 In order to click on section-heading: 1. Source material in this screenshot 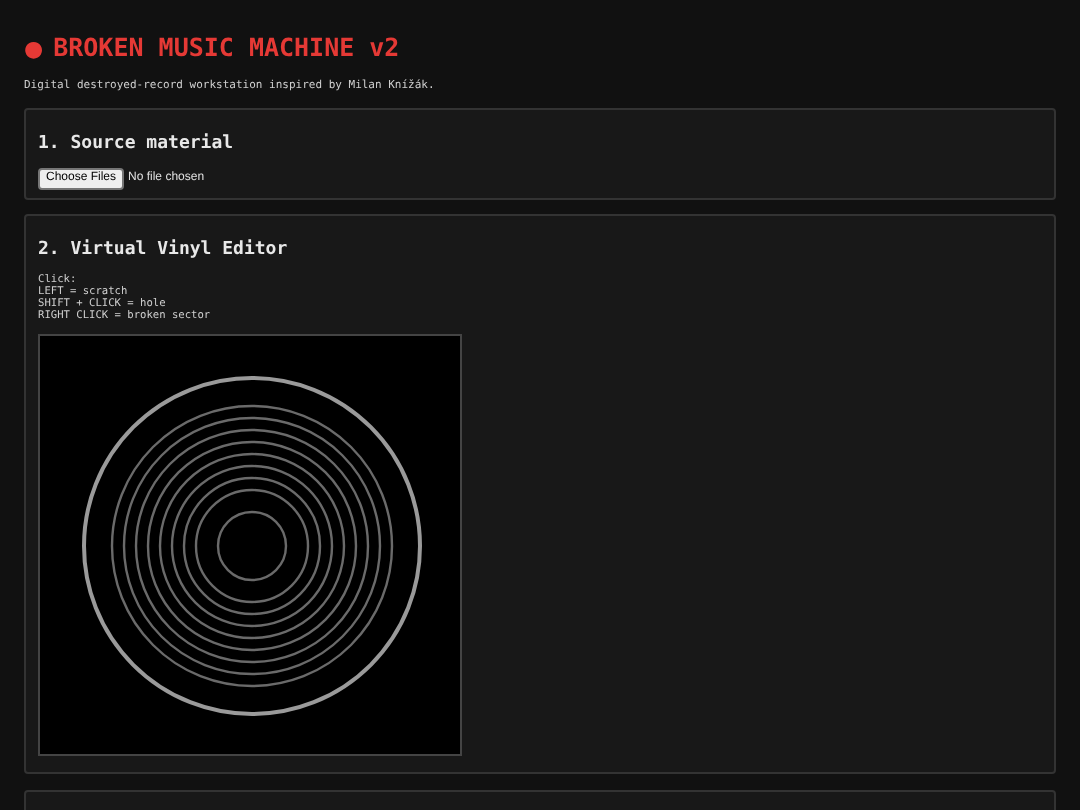, I will do `click(137, 144)`.